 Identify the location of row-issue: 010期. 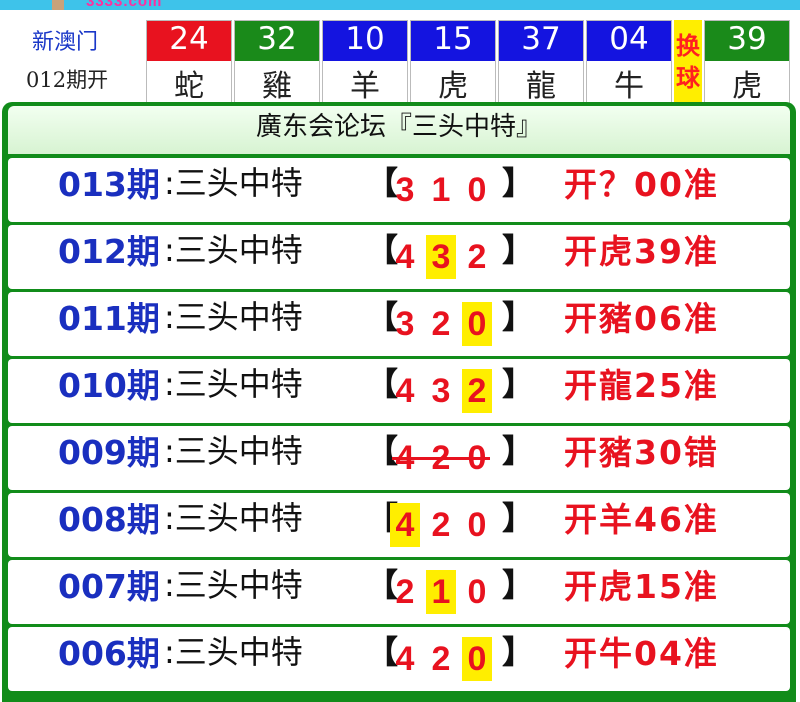
(109, 385).